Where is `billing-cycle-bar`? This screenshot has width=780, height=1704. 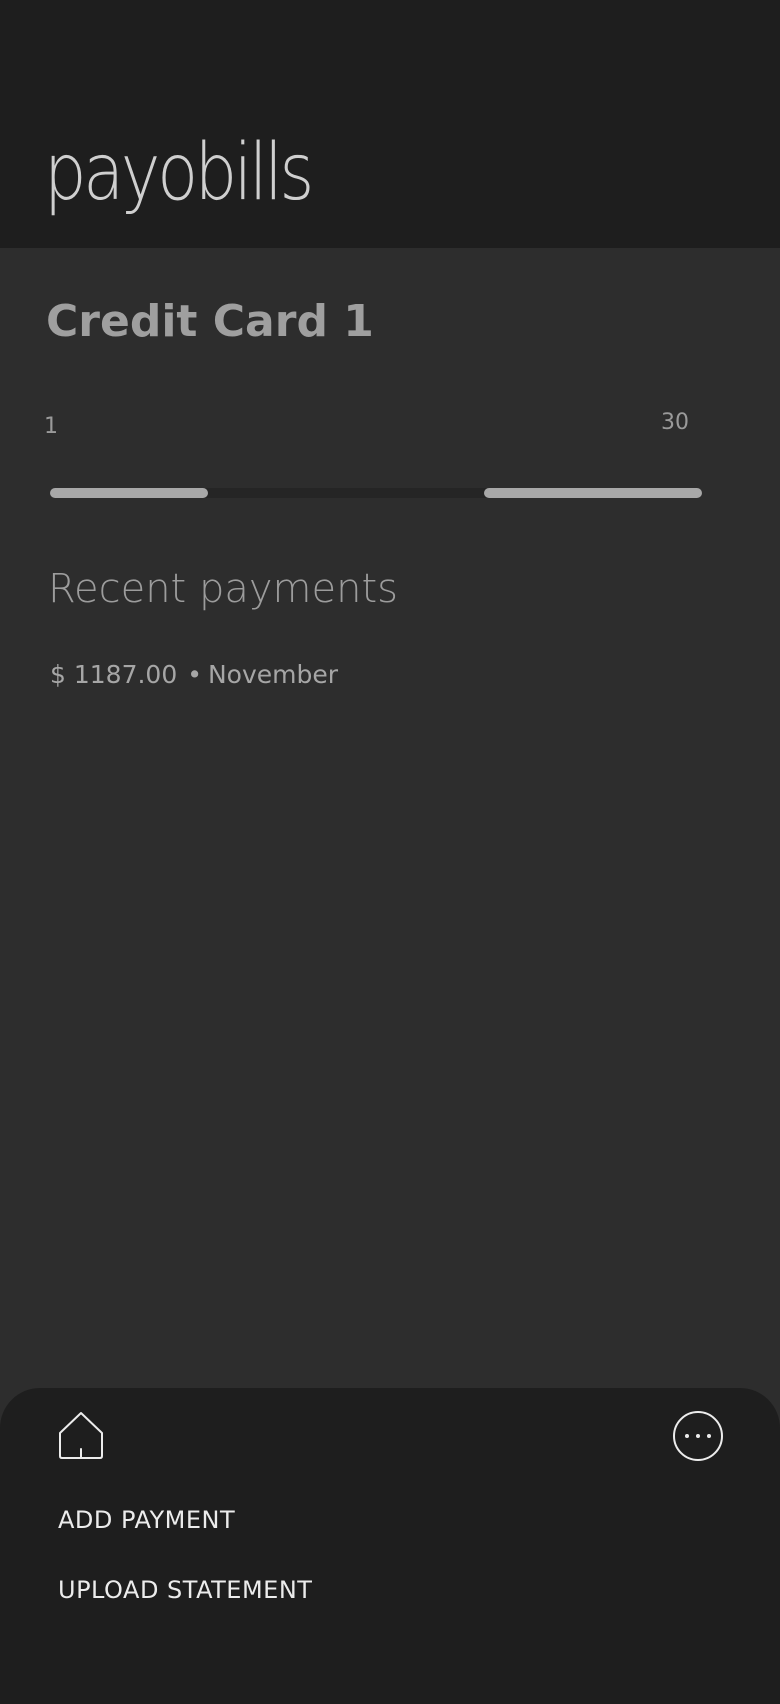
billing-cycle-bar is located at coordinates (376, 493).